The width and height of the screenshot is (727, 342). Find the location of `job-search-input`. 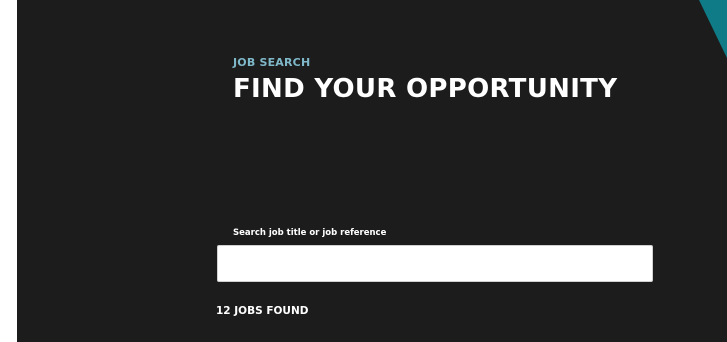

job-search-input is located at coordinates (435, 263).